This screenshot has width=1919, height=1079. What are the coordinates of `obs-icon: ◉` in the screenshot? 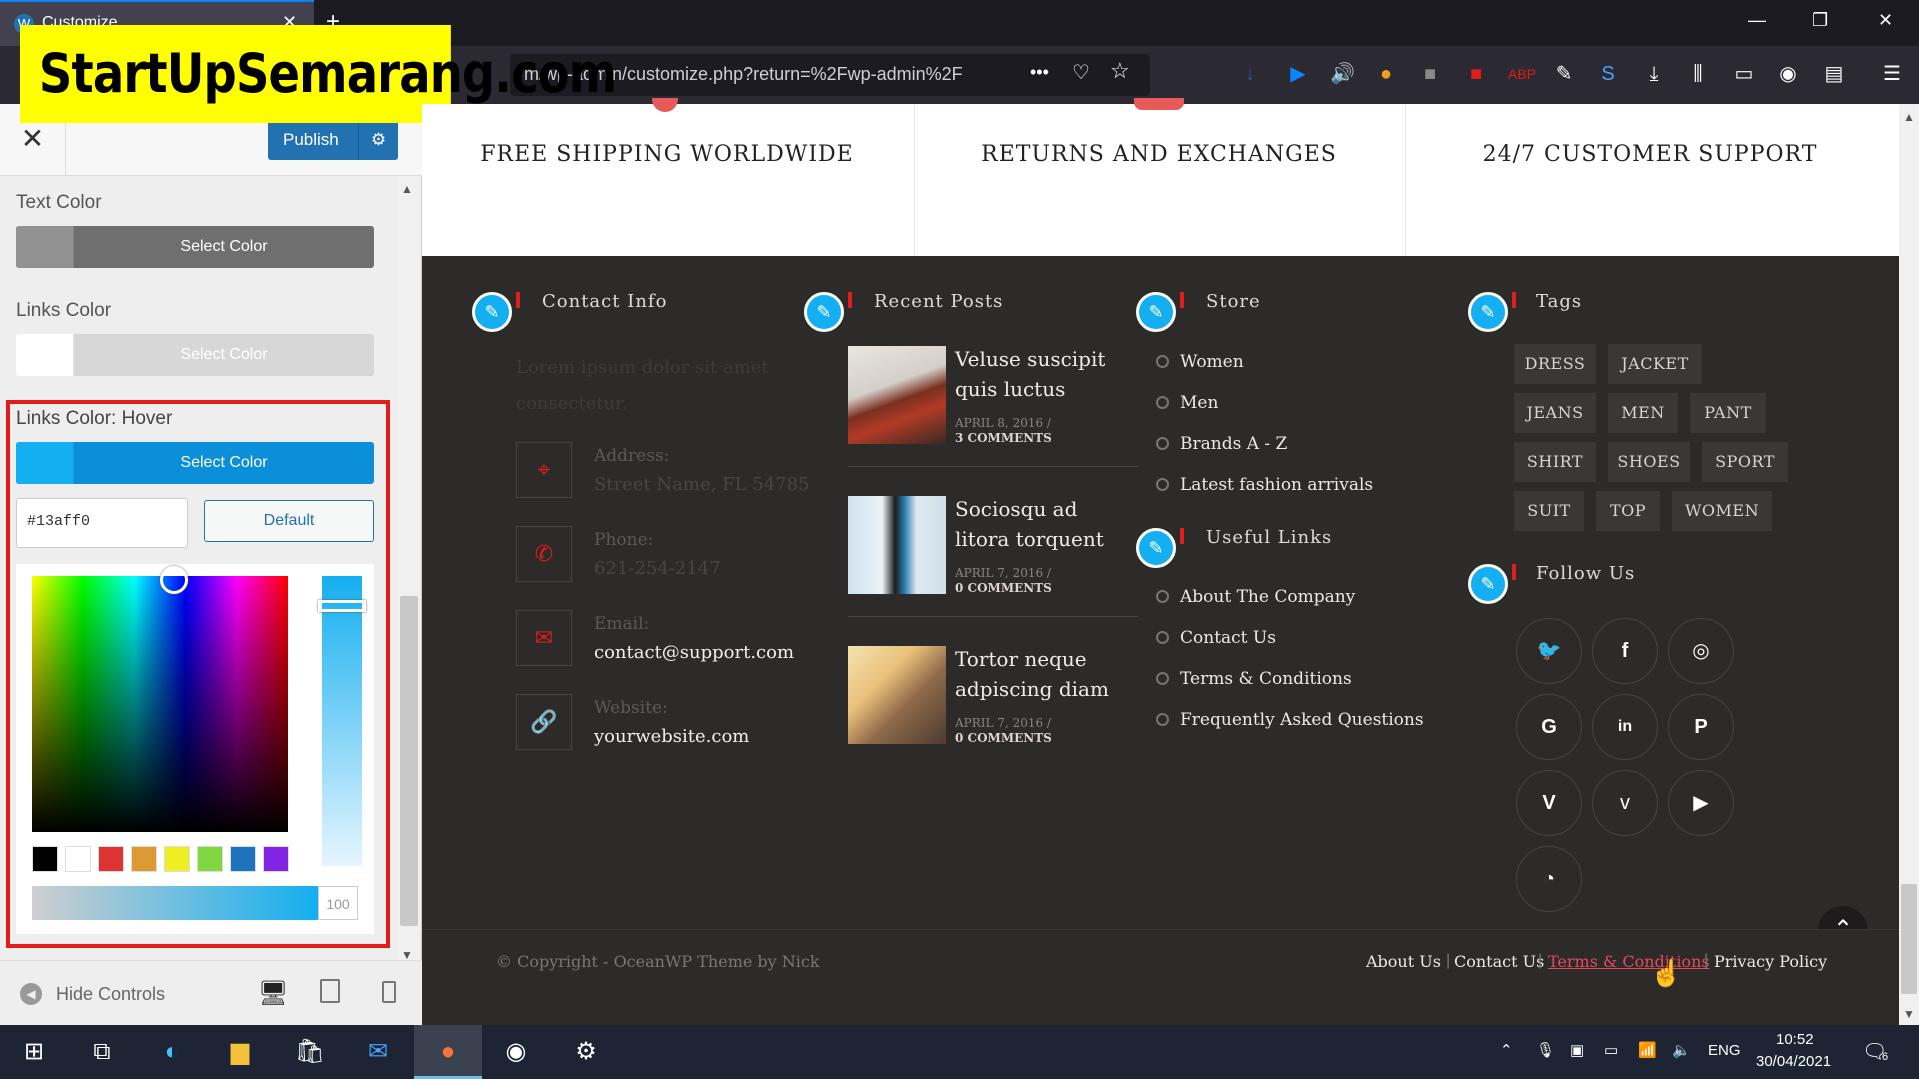 It's located at (516, 1052).